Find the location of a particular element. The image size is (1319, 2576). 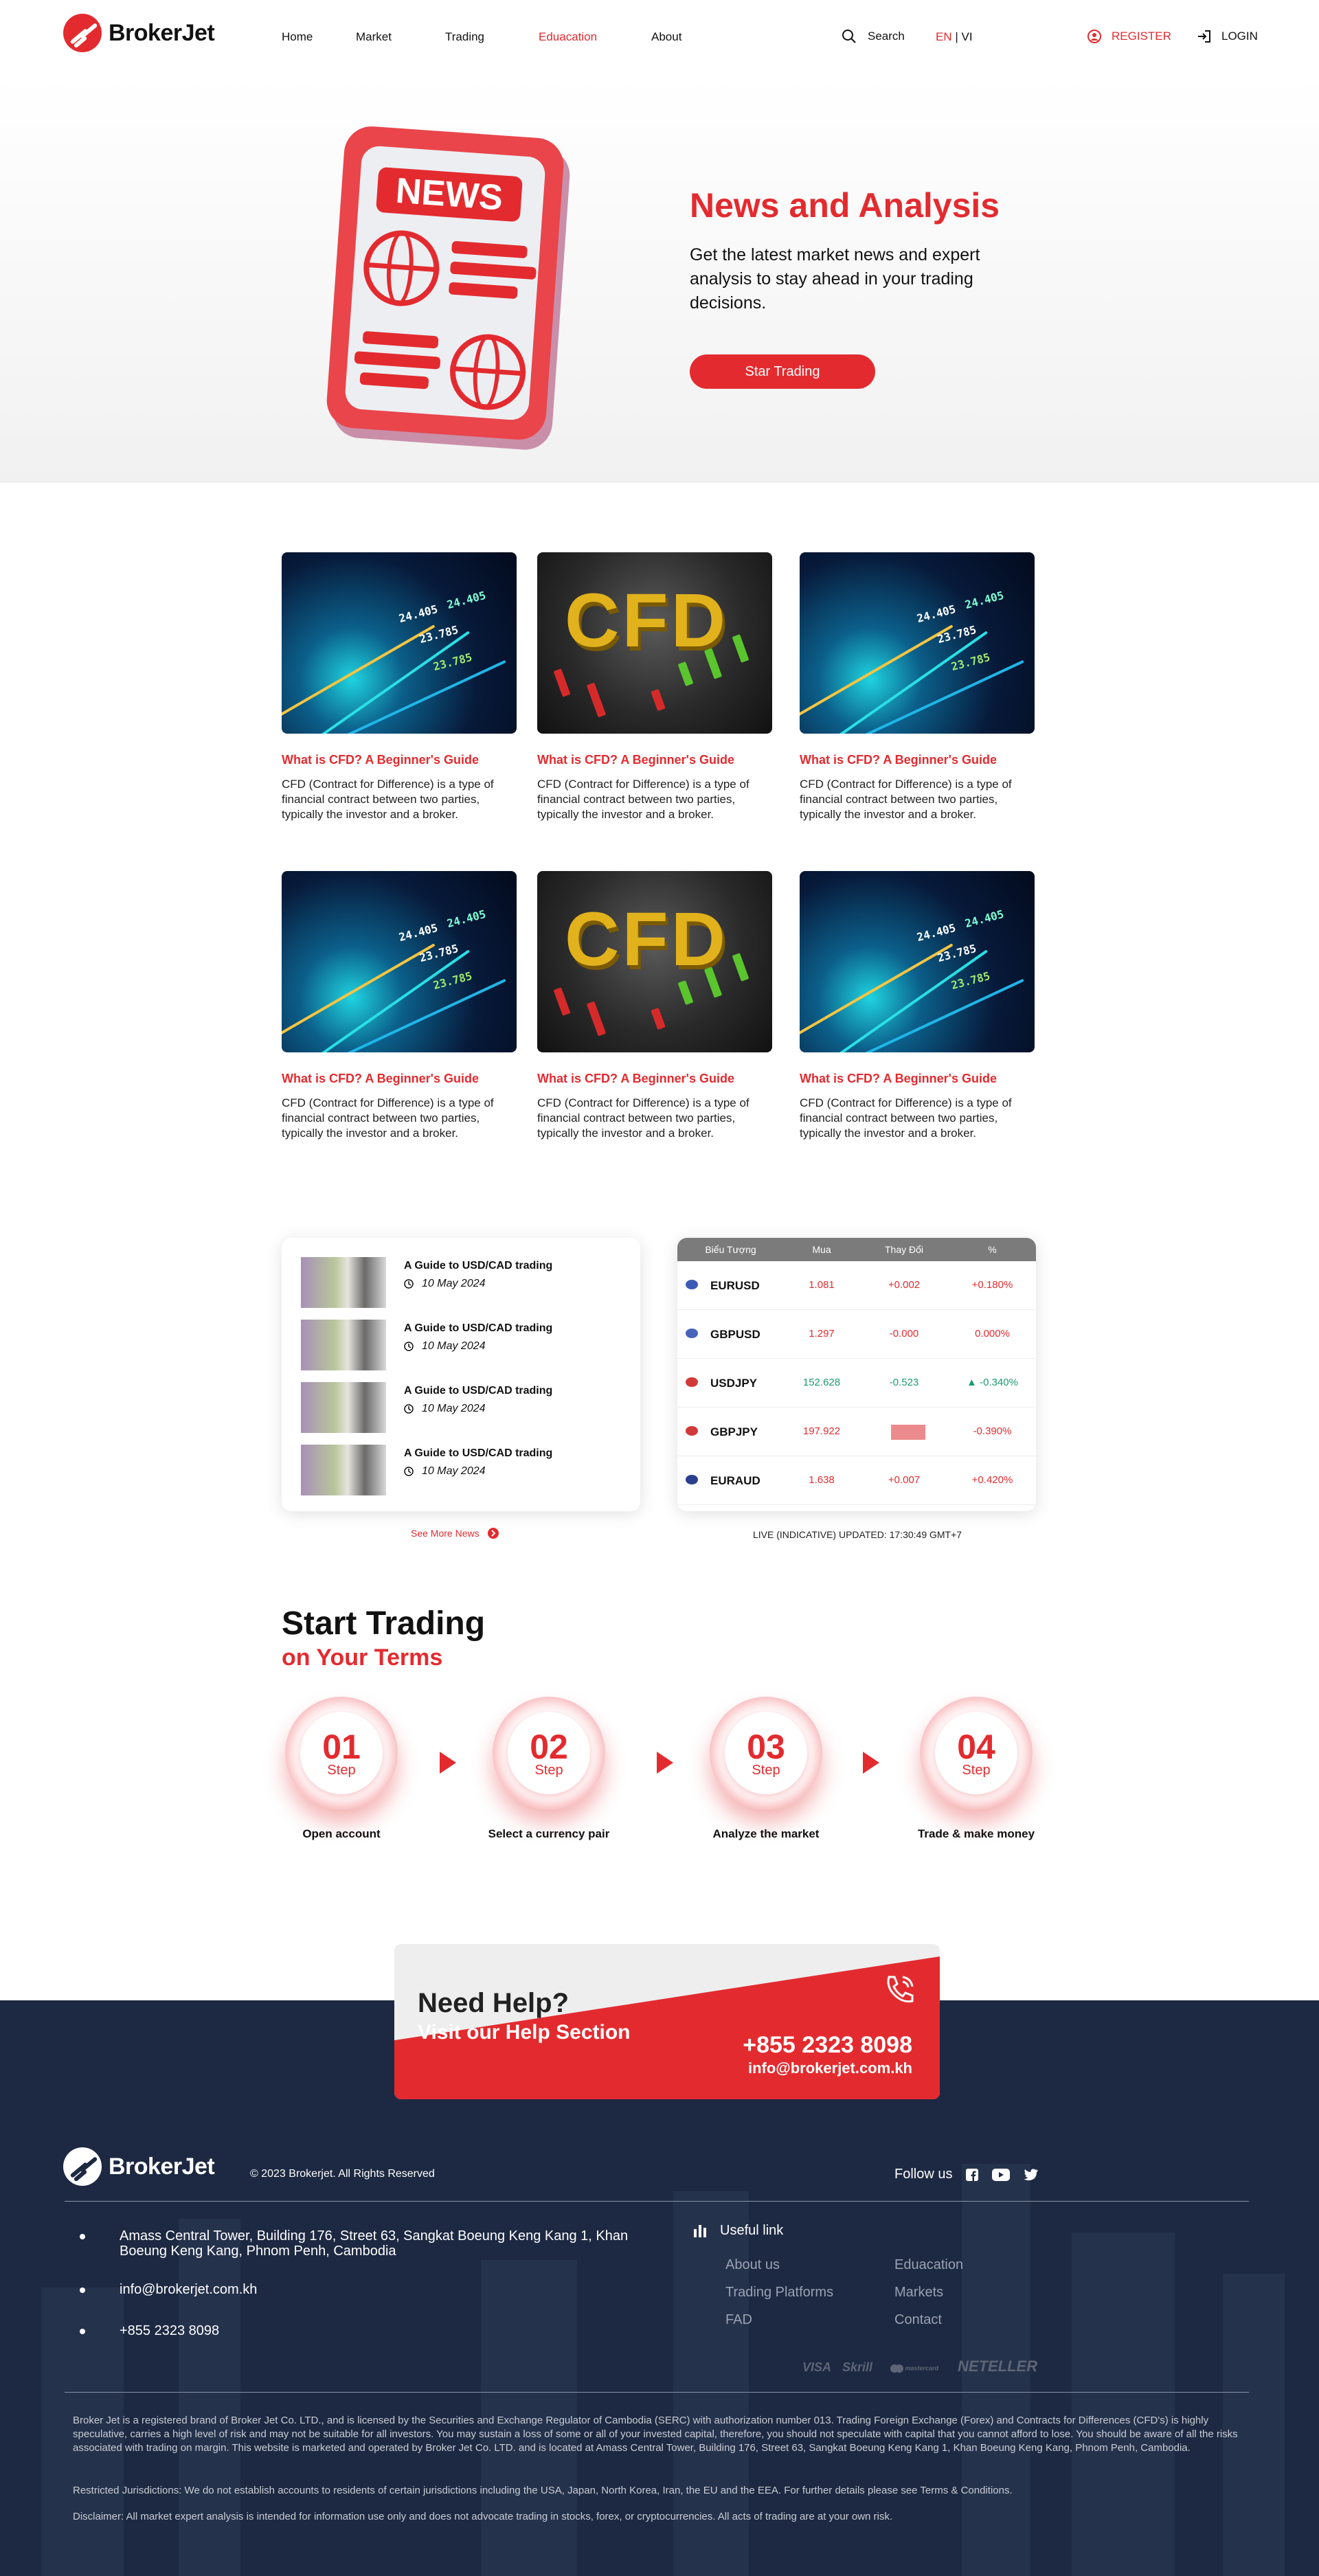

rate-change: +0.002 is located at coordinates (904, 1285).